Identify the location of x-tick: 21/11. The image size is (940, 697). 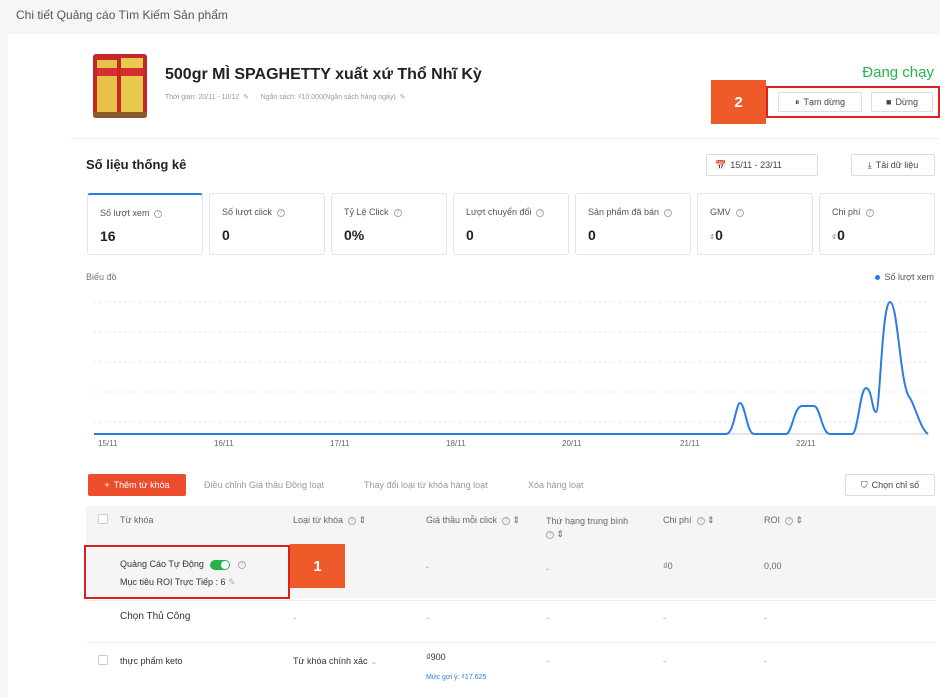
(690, 443).